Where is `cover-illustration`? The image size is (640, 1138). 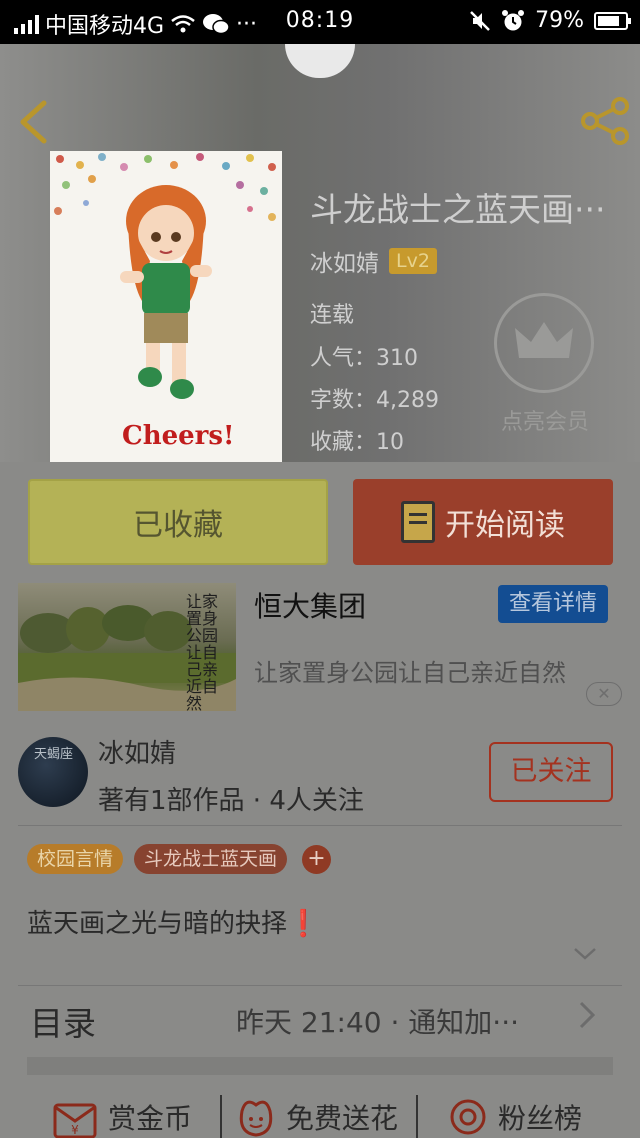 cover-illustration is located at coordinates (165, 276).